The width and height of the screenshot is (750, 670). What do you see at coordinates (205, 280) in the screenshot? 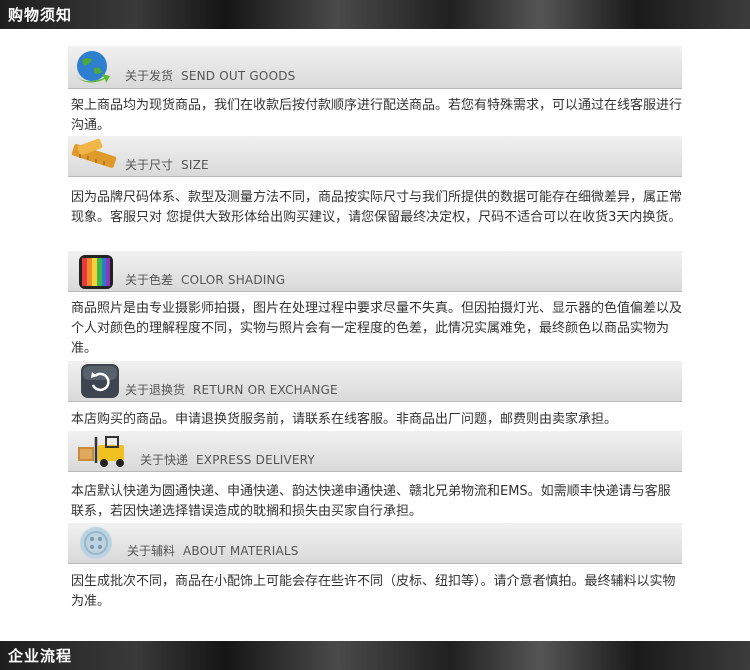
I see `section-heading: 关于色差 COLOR SHADING` at bounding box center [205, 280].